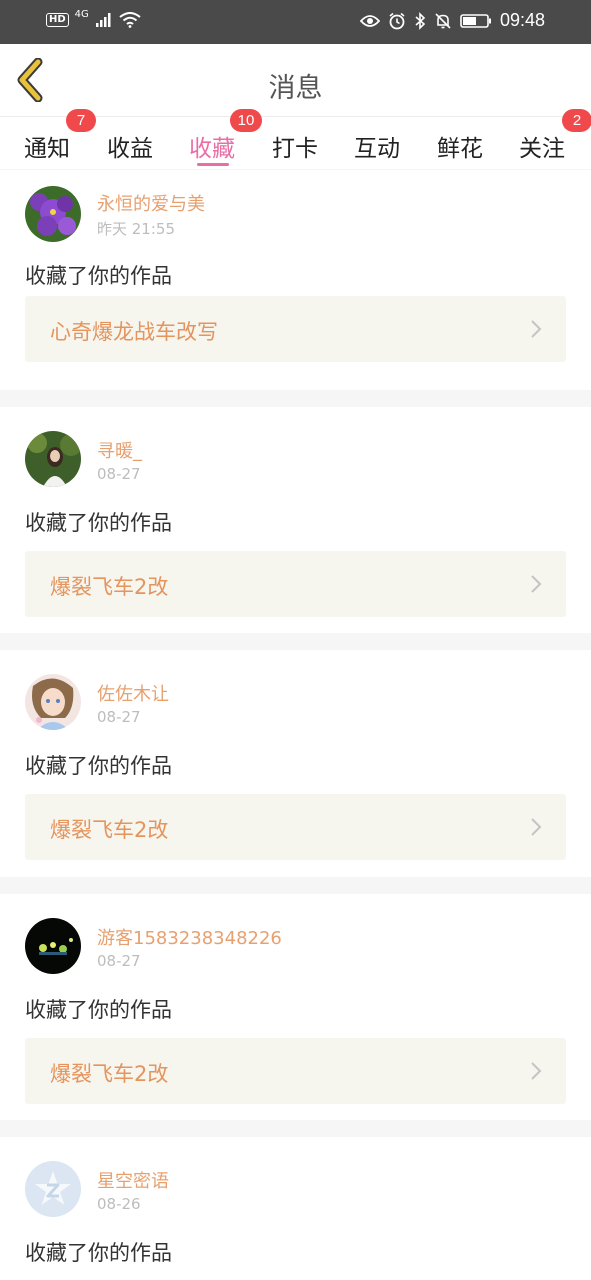  What do you see at coordinates (397, 20) in the screenshot?
I see `alarm-icon` at bounding box center [397, 20].